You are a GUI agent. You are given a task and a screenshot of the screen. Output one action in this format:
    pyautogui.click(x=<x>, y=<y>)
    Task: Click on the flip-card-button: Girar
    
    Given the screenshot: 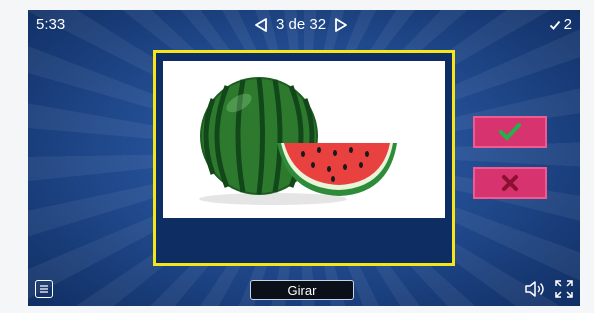 What is the action you would take?
    pyautogui.click(x=302, y=290)
    